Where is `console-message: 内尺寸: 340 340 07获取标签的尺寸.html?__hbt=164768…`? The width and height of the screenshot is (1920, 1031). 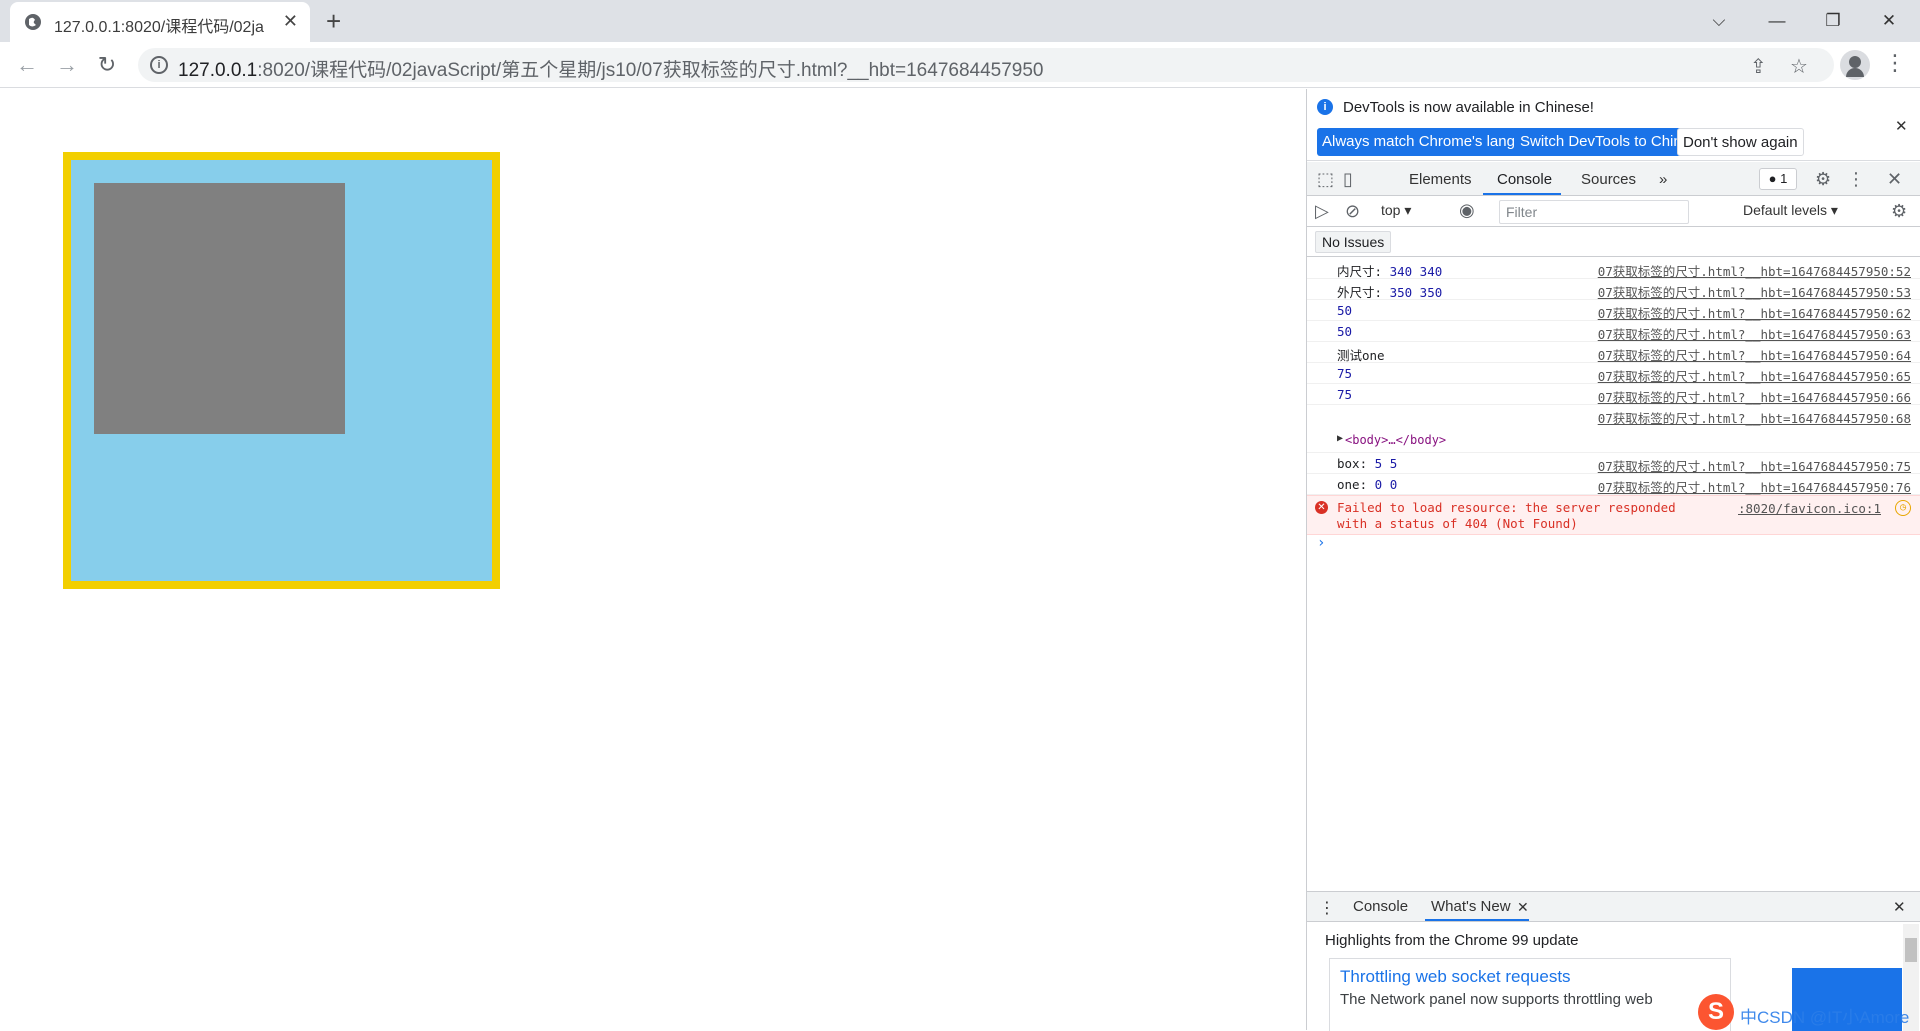
console-message: 内尺寸: 340 340 07获取标签的尺寸.html?__hbt=164768… is located at coordinates (1613, 268).